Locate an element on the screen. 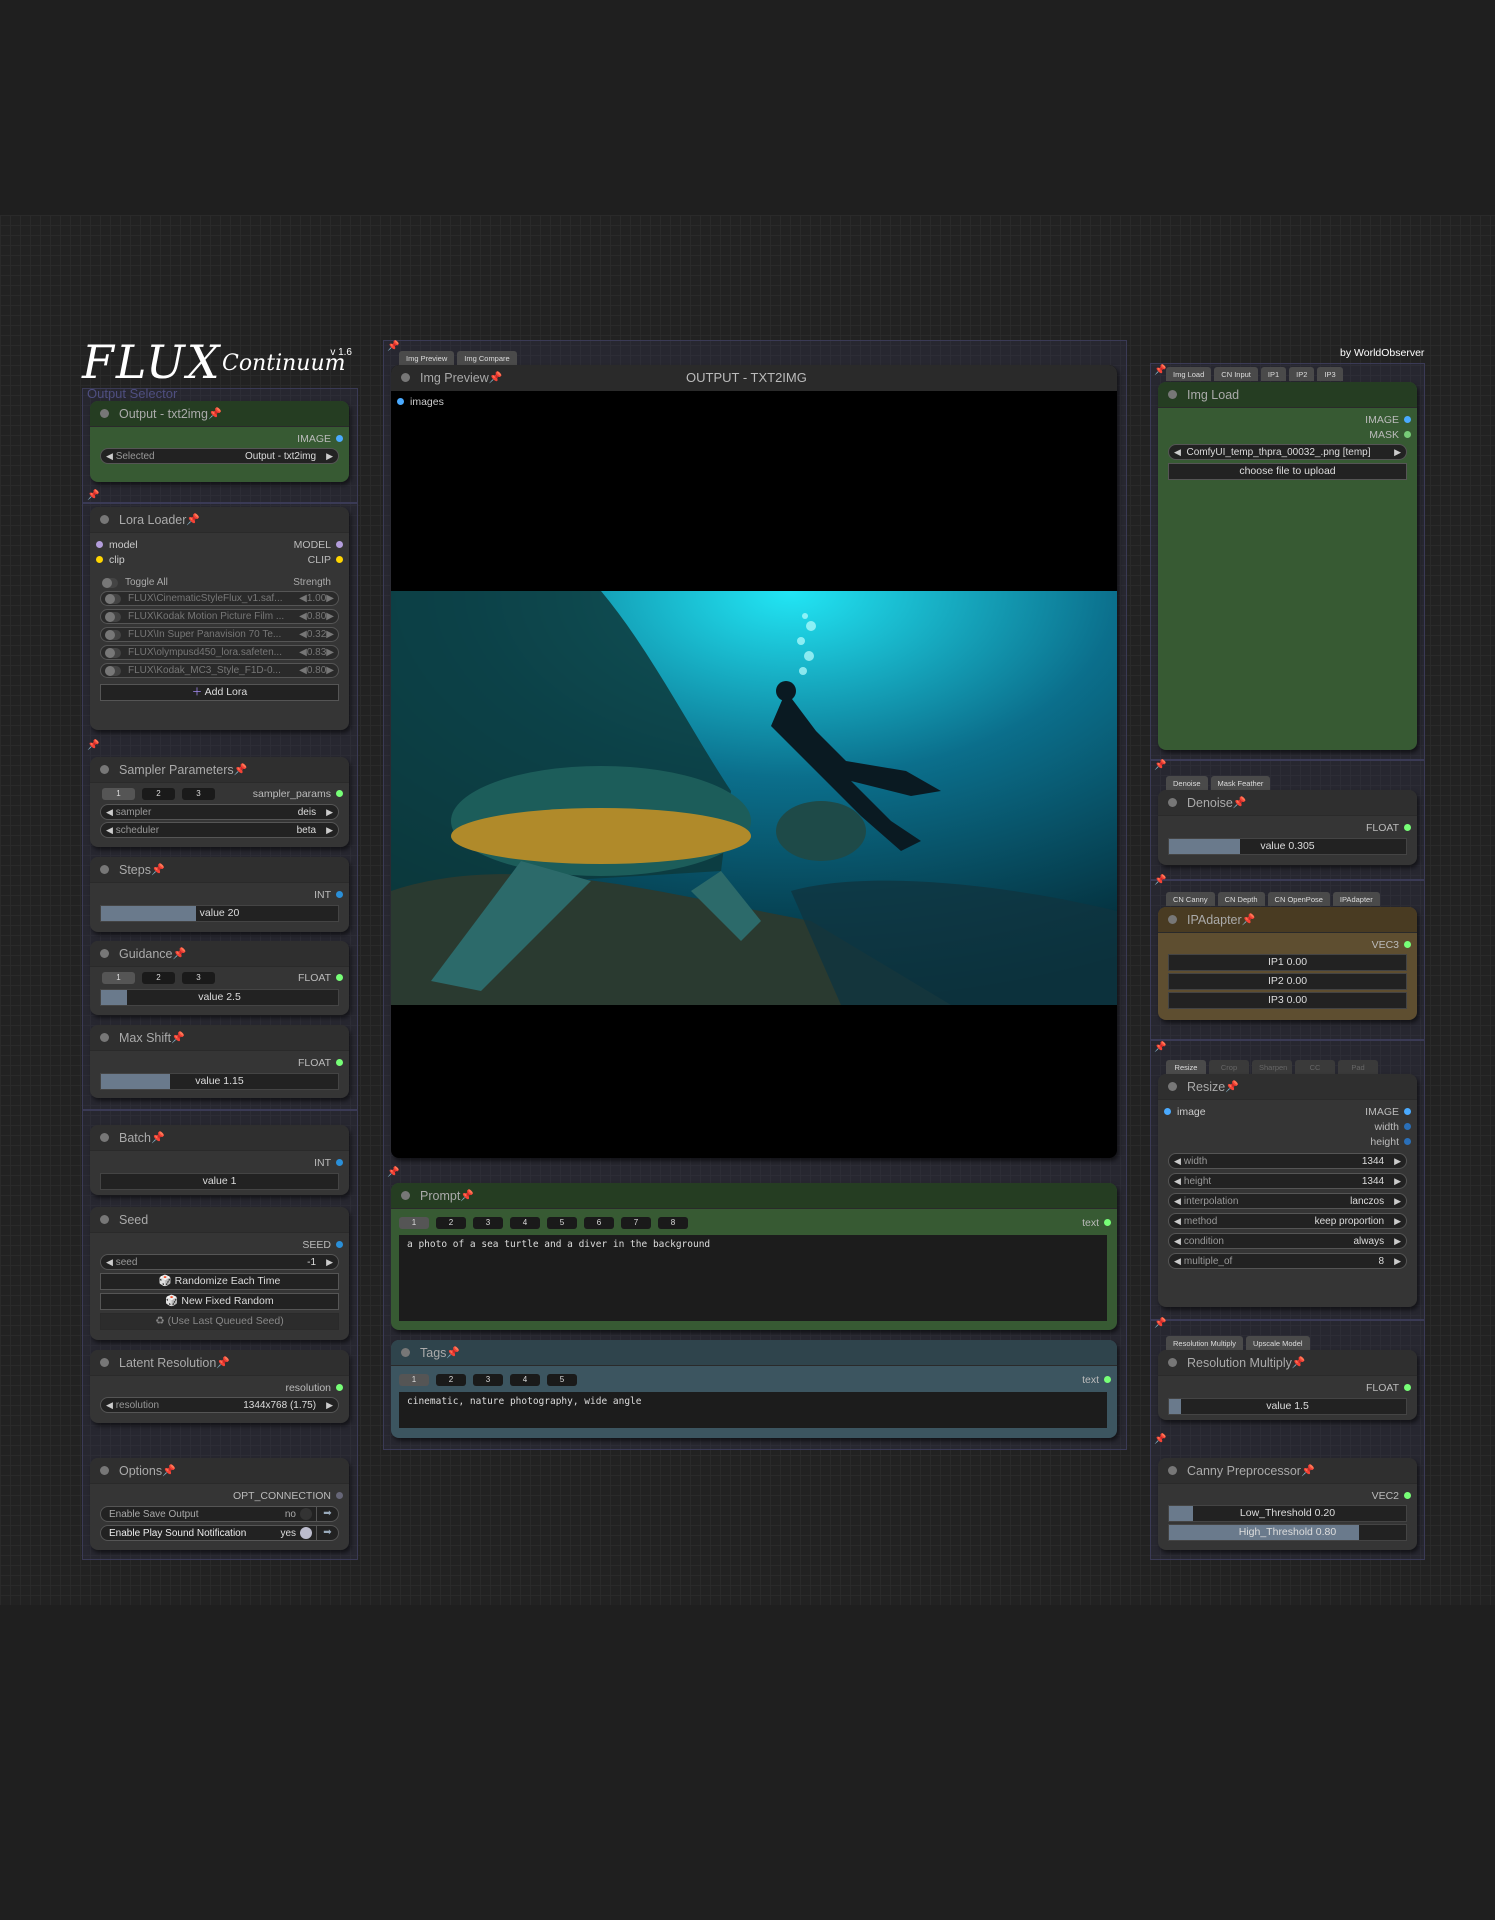  tab-ipadapter: IPAdapter is located at coordinates (1356, 899).